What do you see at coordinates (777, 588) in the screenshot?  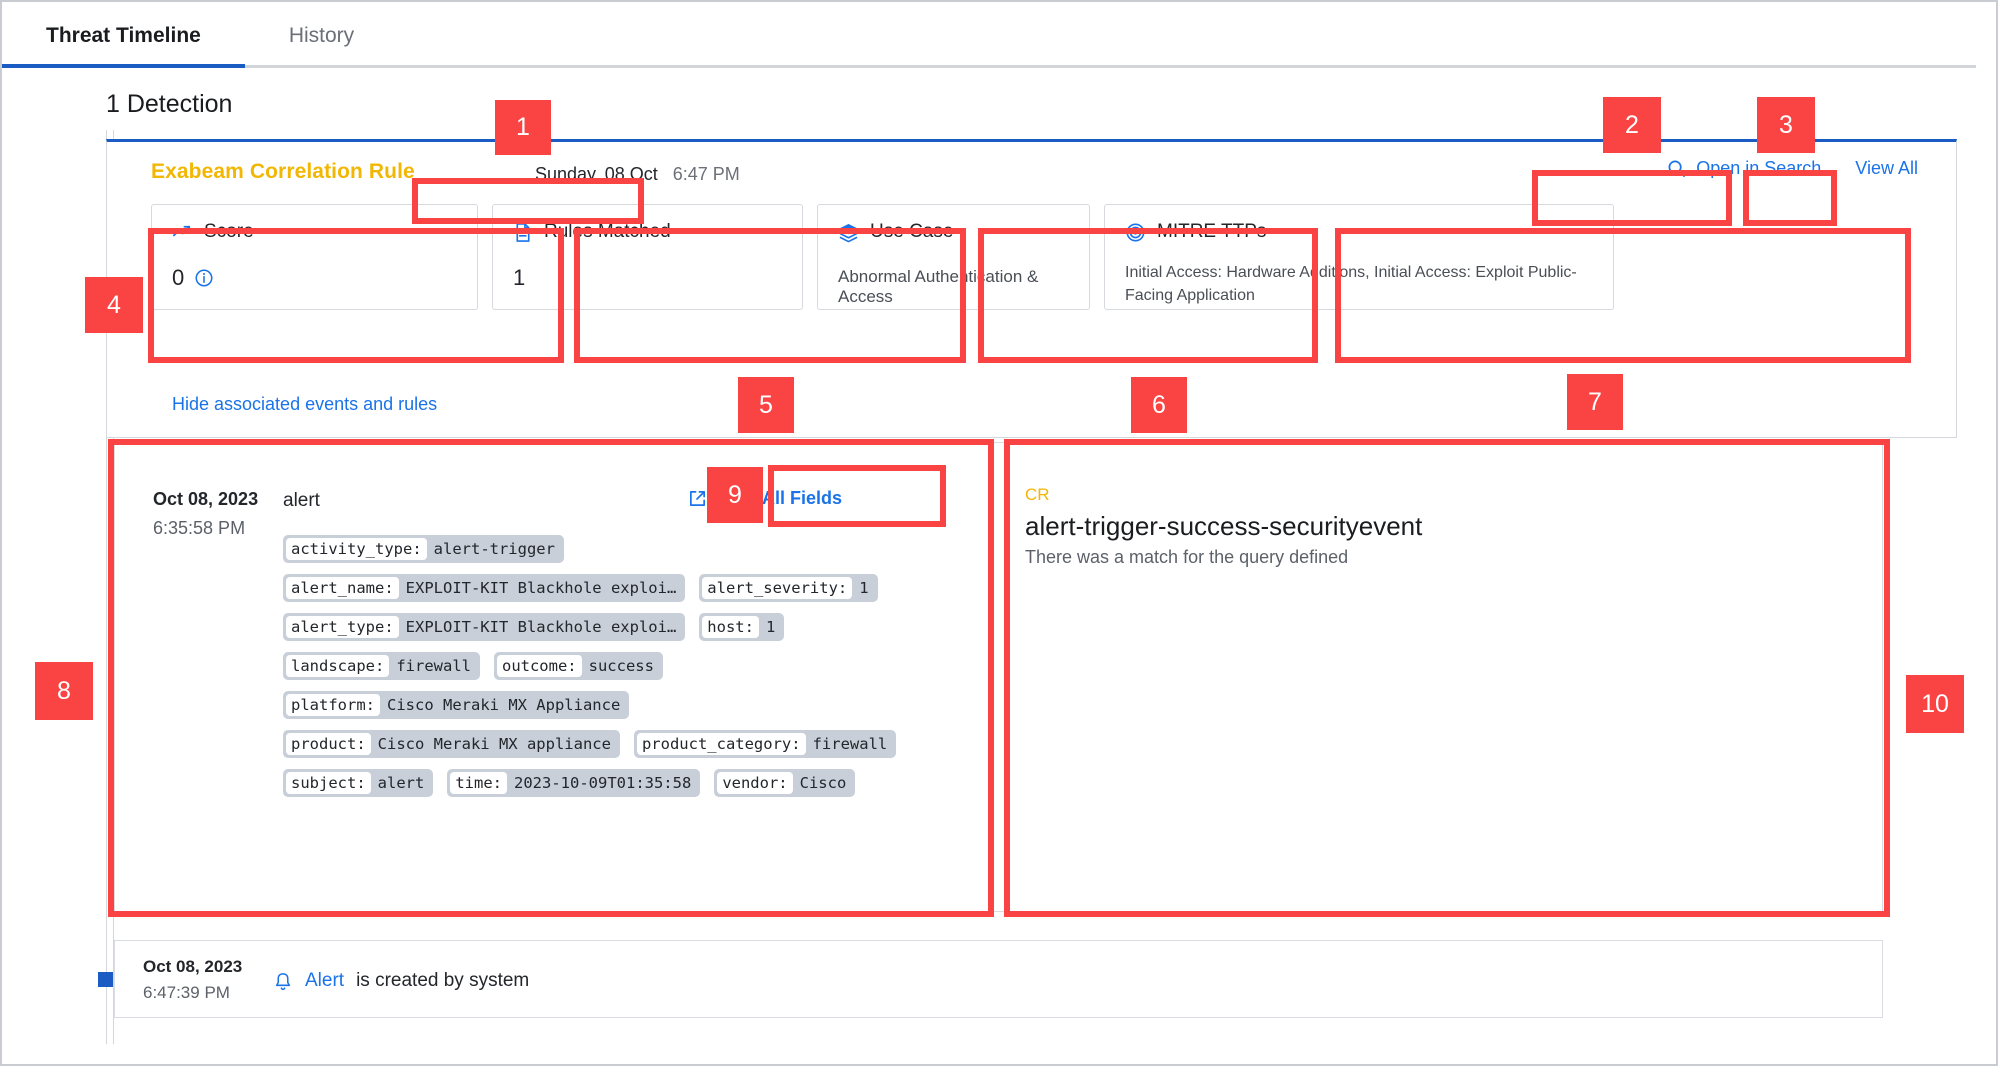 I see `event-field-key: alert_severity:` at bounding box center [777, 588].